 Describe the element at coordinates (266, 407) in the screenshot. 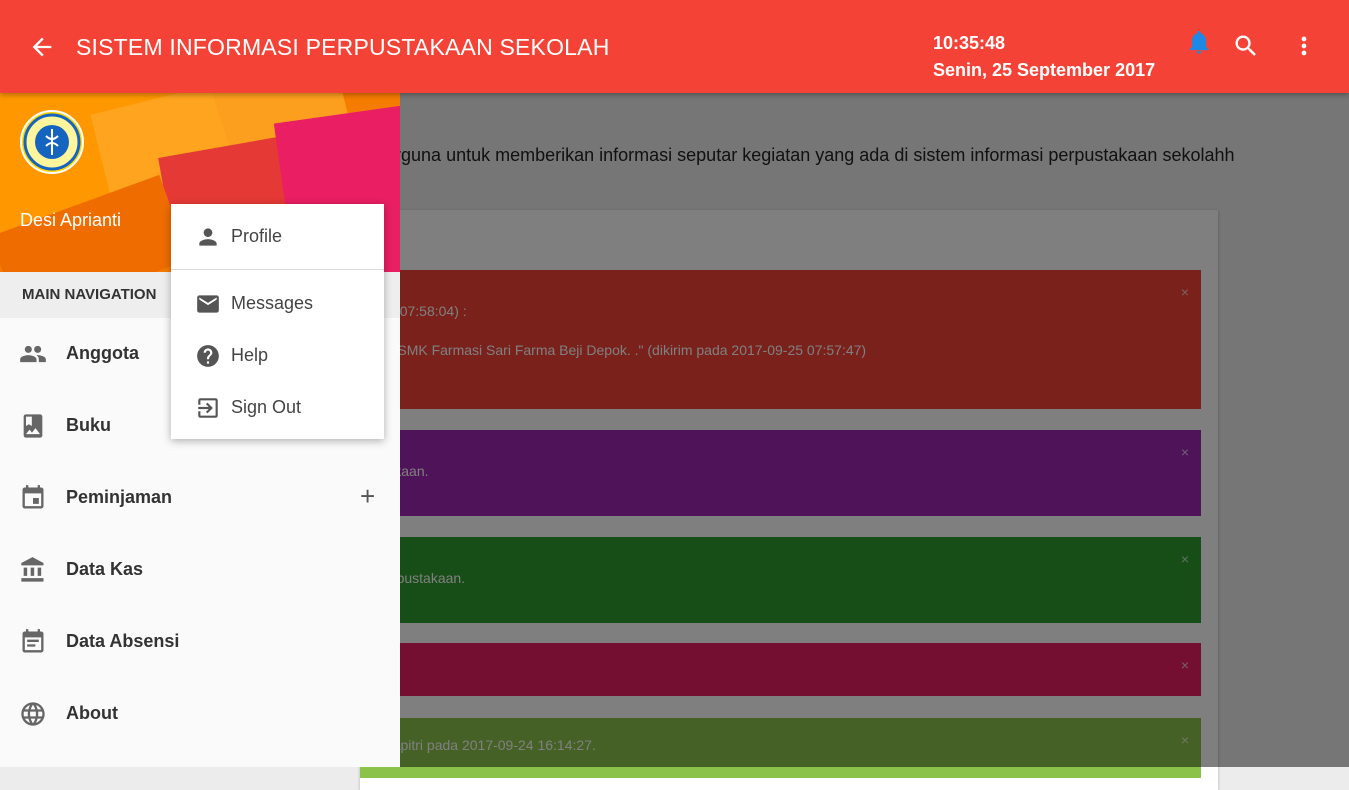

I see `menu-item-label: Sign Out` at that location.